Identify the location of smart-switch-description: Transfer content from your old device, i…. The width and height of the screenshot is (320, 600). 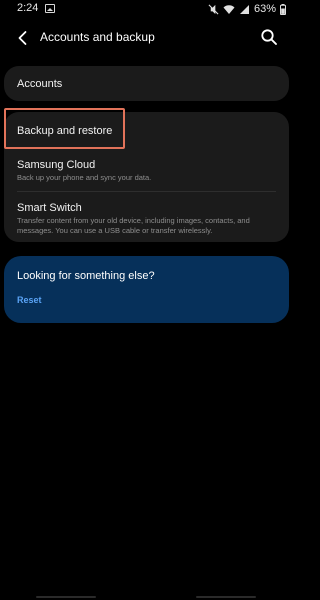
(133, 225).